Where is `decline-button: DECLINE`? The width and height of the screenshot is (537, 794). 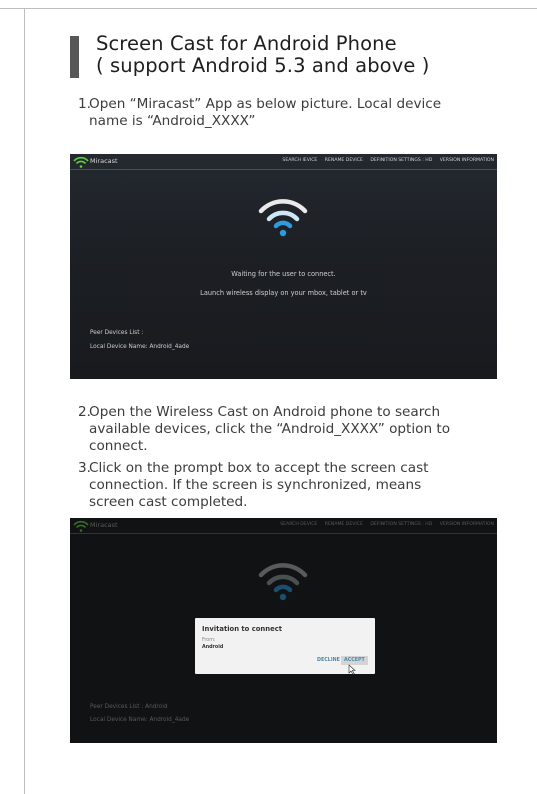
decline-button: DECLINE is located at coordinates (328, 660).